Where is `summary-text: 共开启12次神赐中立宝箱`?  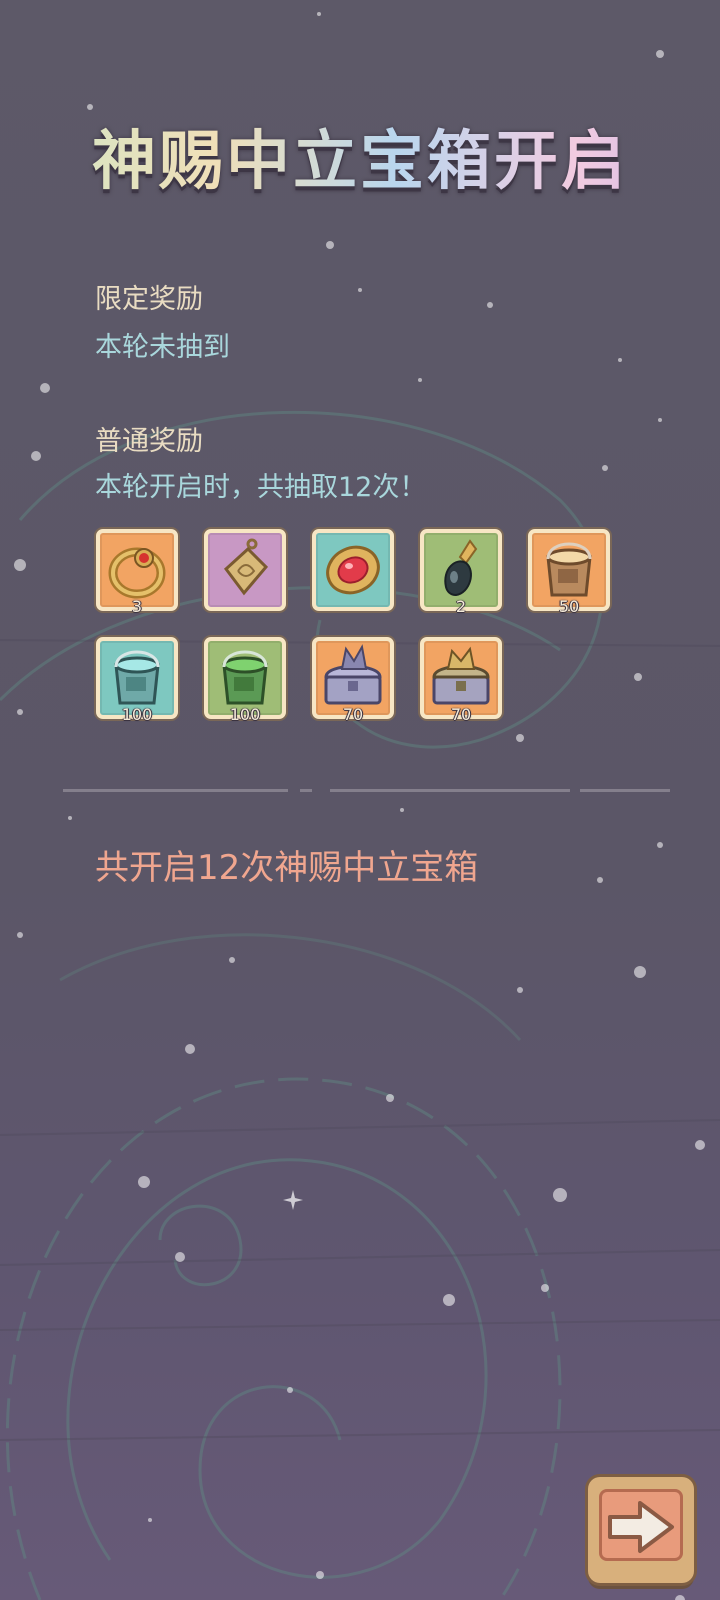
summary-text: 共开启12次神赐中立宝箱 is located at coordinates (287, 868).